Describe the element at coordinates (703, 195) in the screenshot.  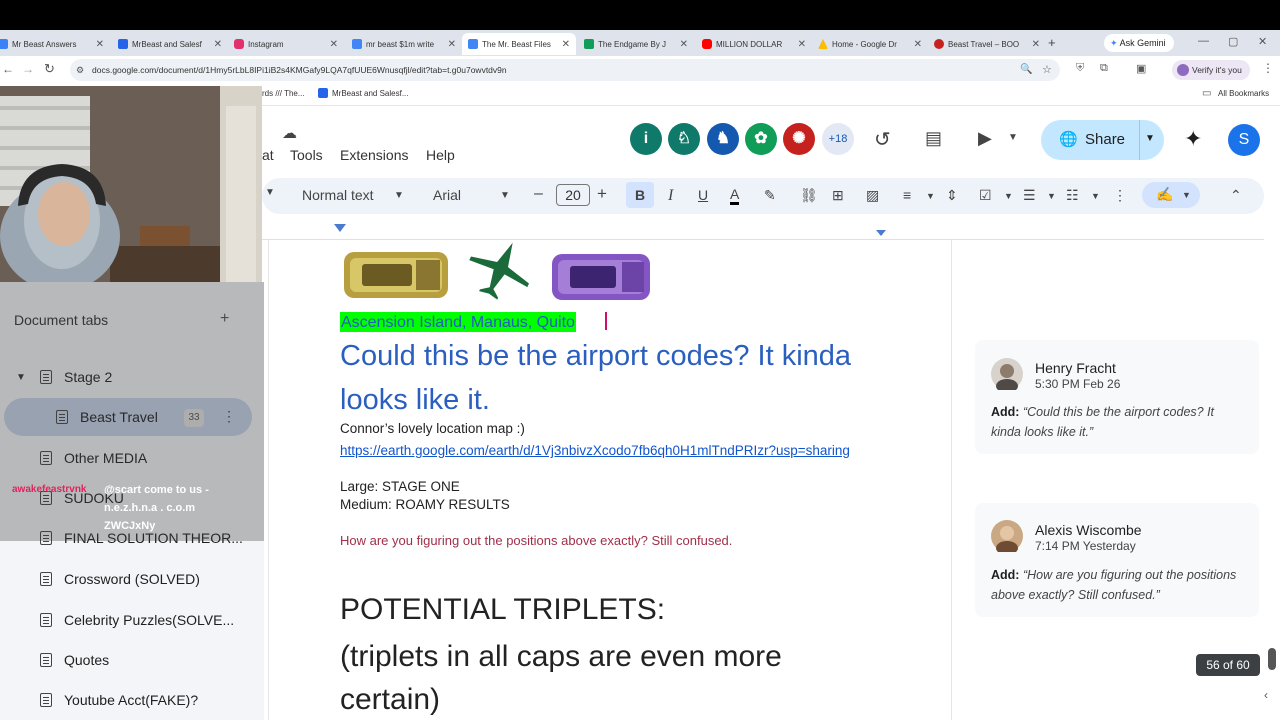
I see `underline-button: U` at that location.